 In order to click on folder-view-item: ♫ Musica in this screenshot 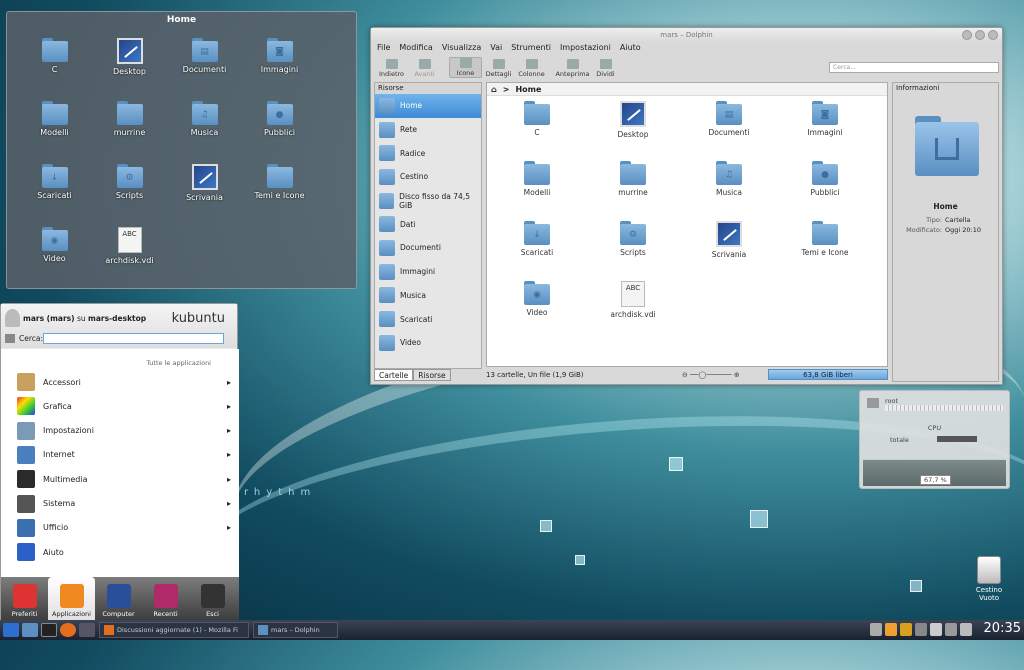, I will do `click(204, 132)`.